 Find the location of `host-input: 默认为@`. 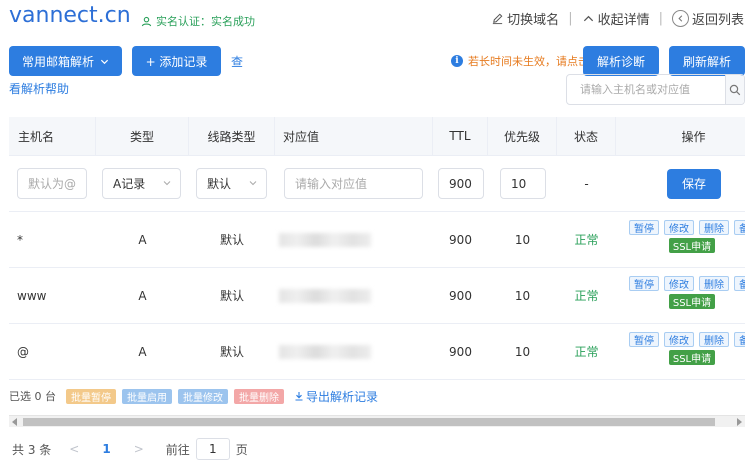

host-input: 默认为@ is located at coordinates (52, 183).